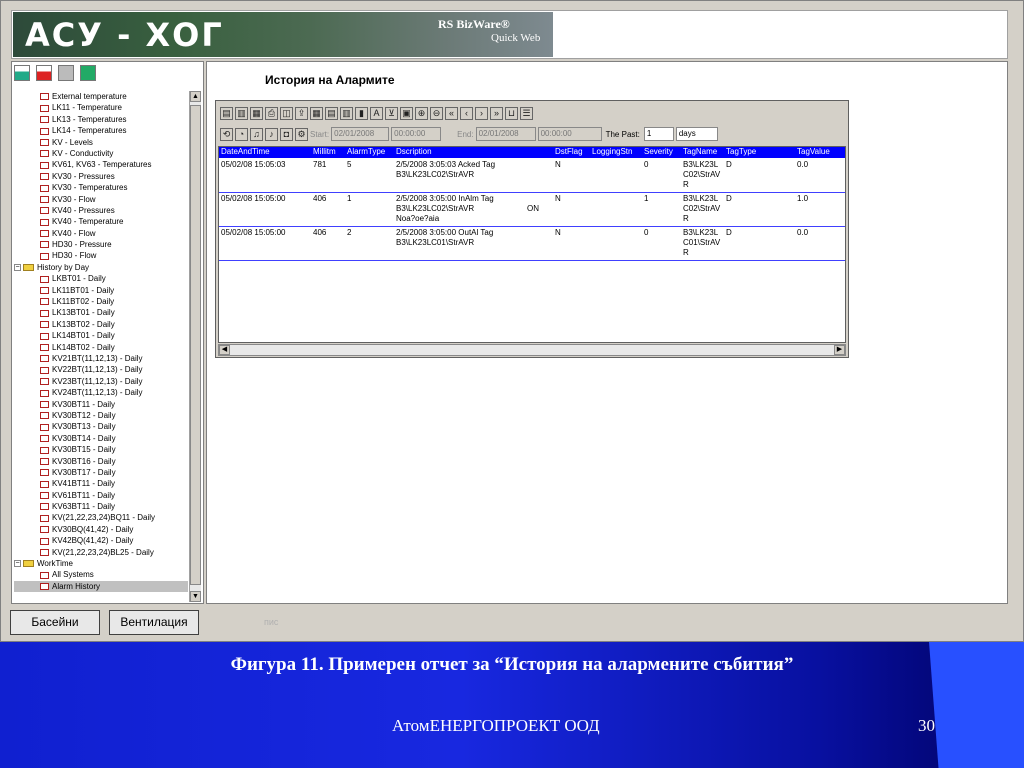 The height and width of the screenshot is (768, 1024). What do you see at coordinates (511, 113) in the screenshot?
I see `split-icon: ⊔` at bounding box center [511, 113].